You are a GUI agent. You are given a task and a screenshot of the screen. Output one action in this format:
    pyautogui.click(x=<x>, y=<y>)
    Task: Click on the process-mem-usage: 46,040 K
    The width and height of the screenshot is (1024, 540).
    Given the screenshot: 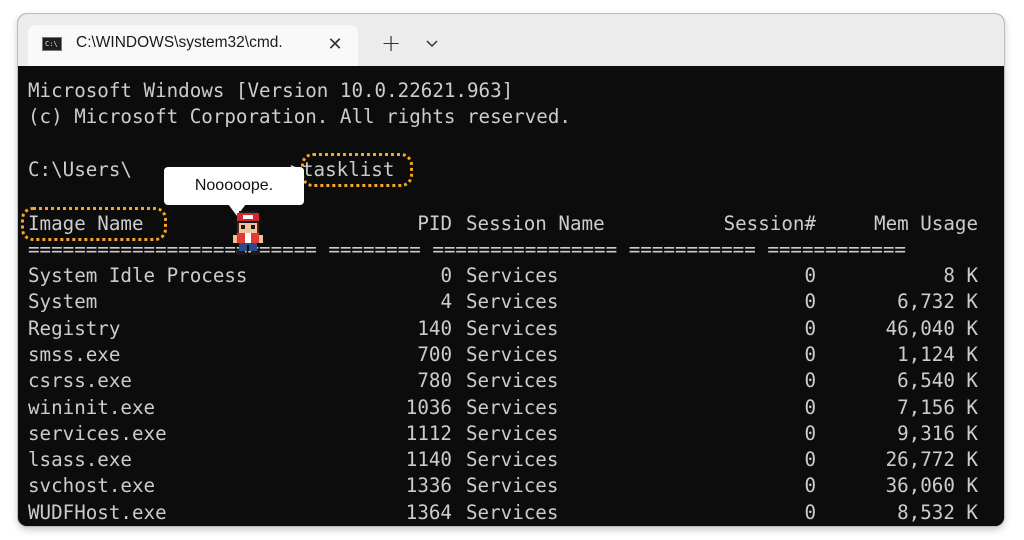 What is the action you would take?
    pyautogui.click(x=931, y=328)
    